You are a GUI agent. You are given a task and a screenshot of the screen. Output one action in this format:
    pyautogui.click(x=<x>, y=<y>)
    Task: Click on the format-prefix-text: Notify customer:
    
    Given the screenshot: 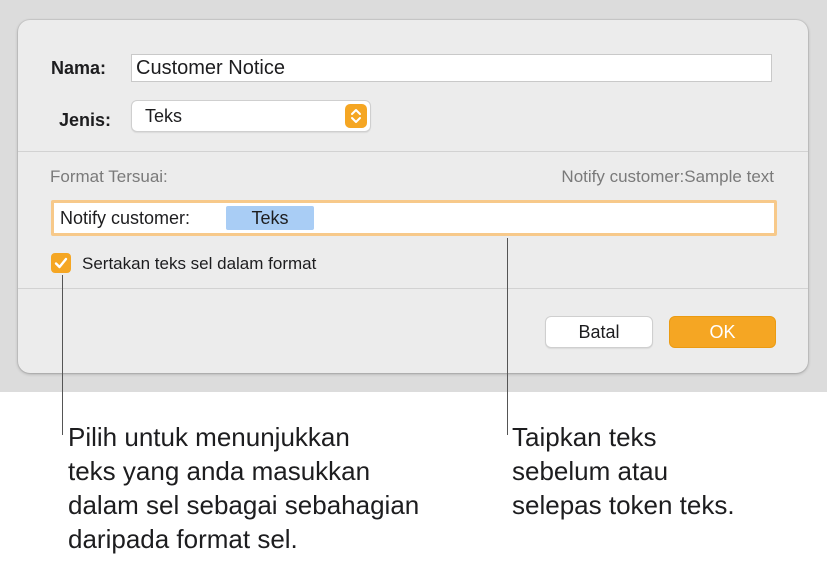 What is the action you would take?
    pyautogui.click(x=125, y=218)
    